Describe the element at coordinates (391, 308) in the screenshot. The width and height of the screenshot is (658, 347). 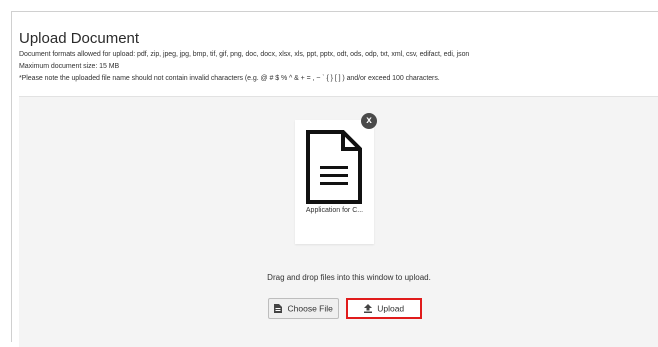
I see `upload-label: Upload` at that location.